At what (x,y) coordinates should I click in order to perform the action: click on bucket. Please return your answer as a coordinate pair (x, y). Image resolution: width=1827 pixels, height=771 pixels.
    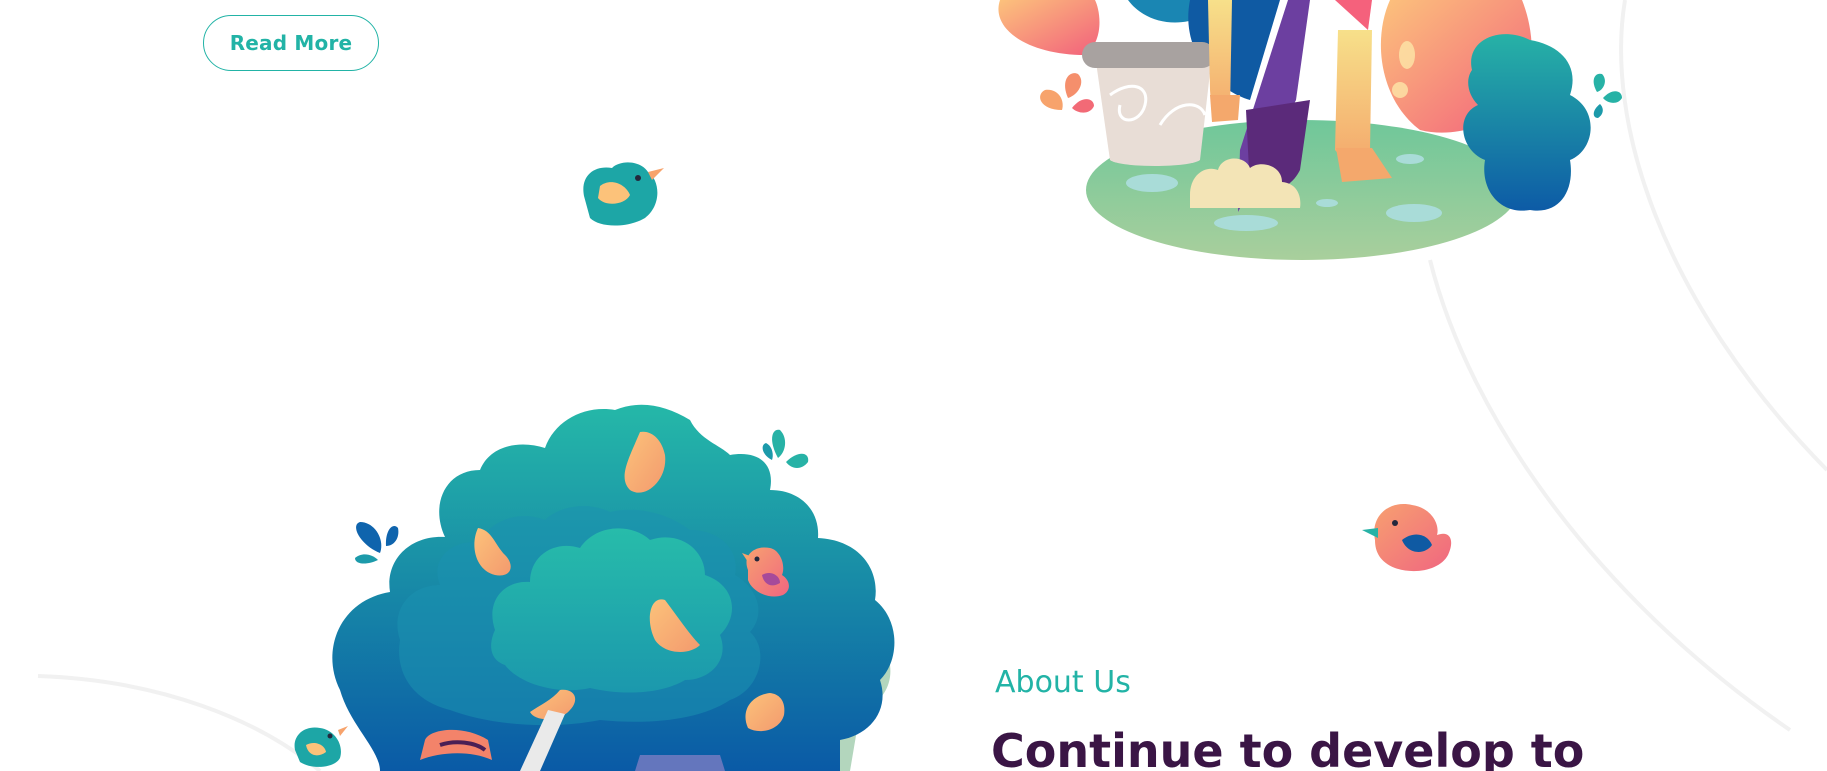
    Looking at the image, I should click on (1153, 110).